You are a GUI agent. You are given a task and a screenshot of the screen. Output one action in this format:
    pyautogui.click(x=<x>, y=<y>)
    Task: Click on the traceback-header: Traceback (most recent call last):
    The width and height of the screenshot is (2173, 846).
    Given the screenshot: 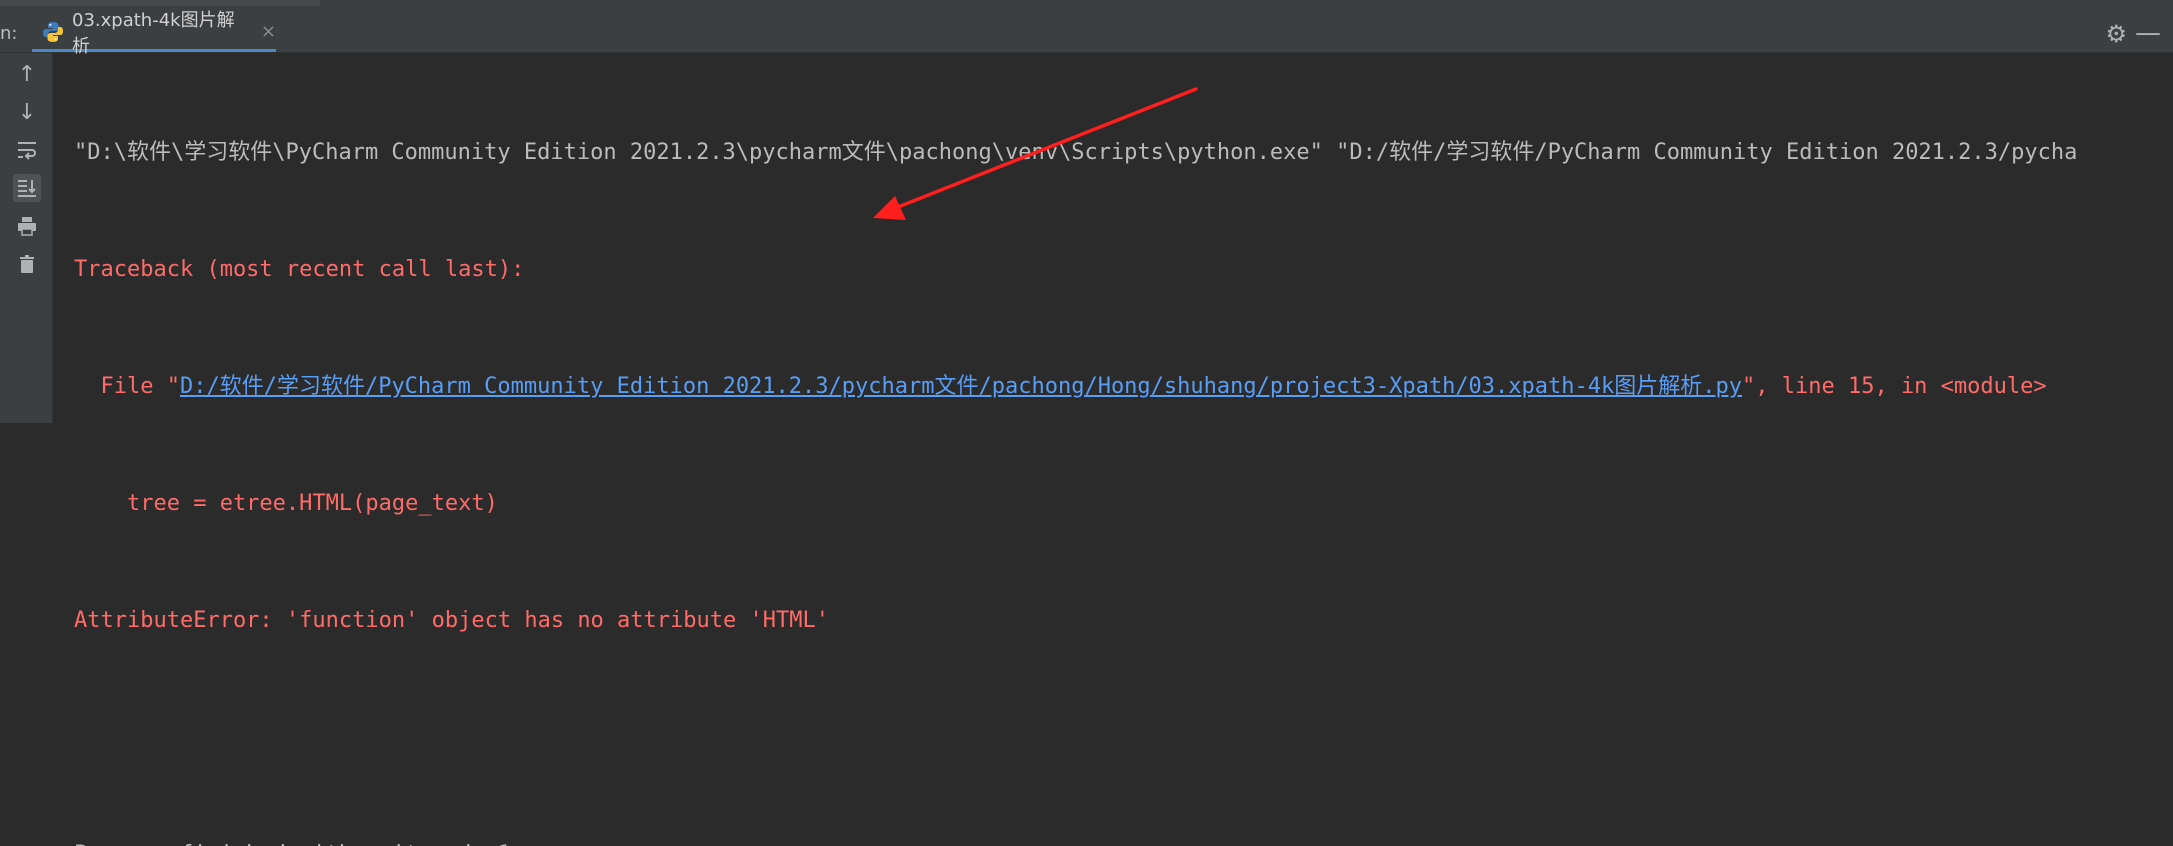 What is the action you would take?
    pyautogui.click(x=299, y=269)
    